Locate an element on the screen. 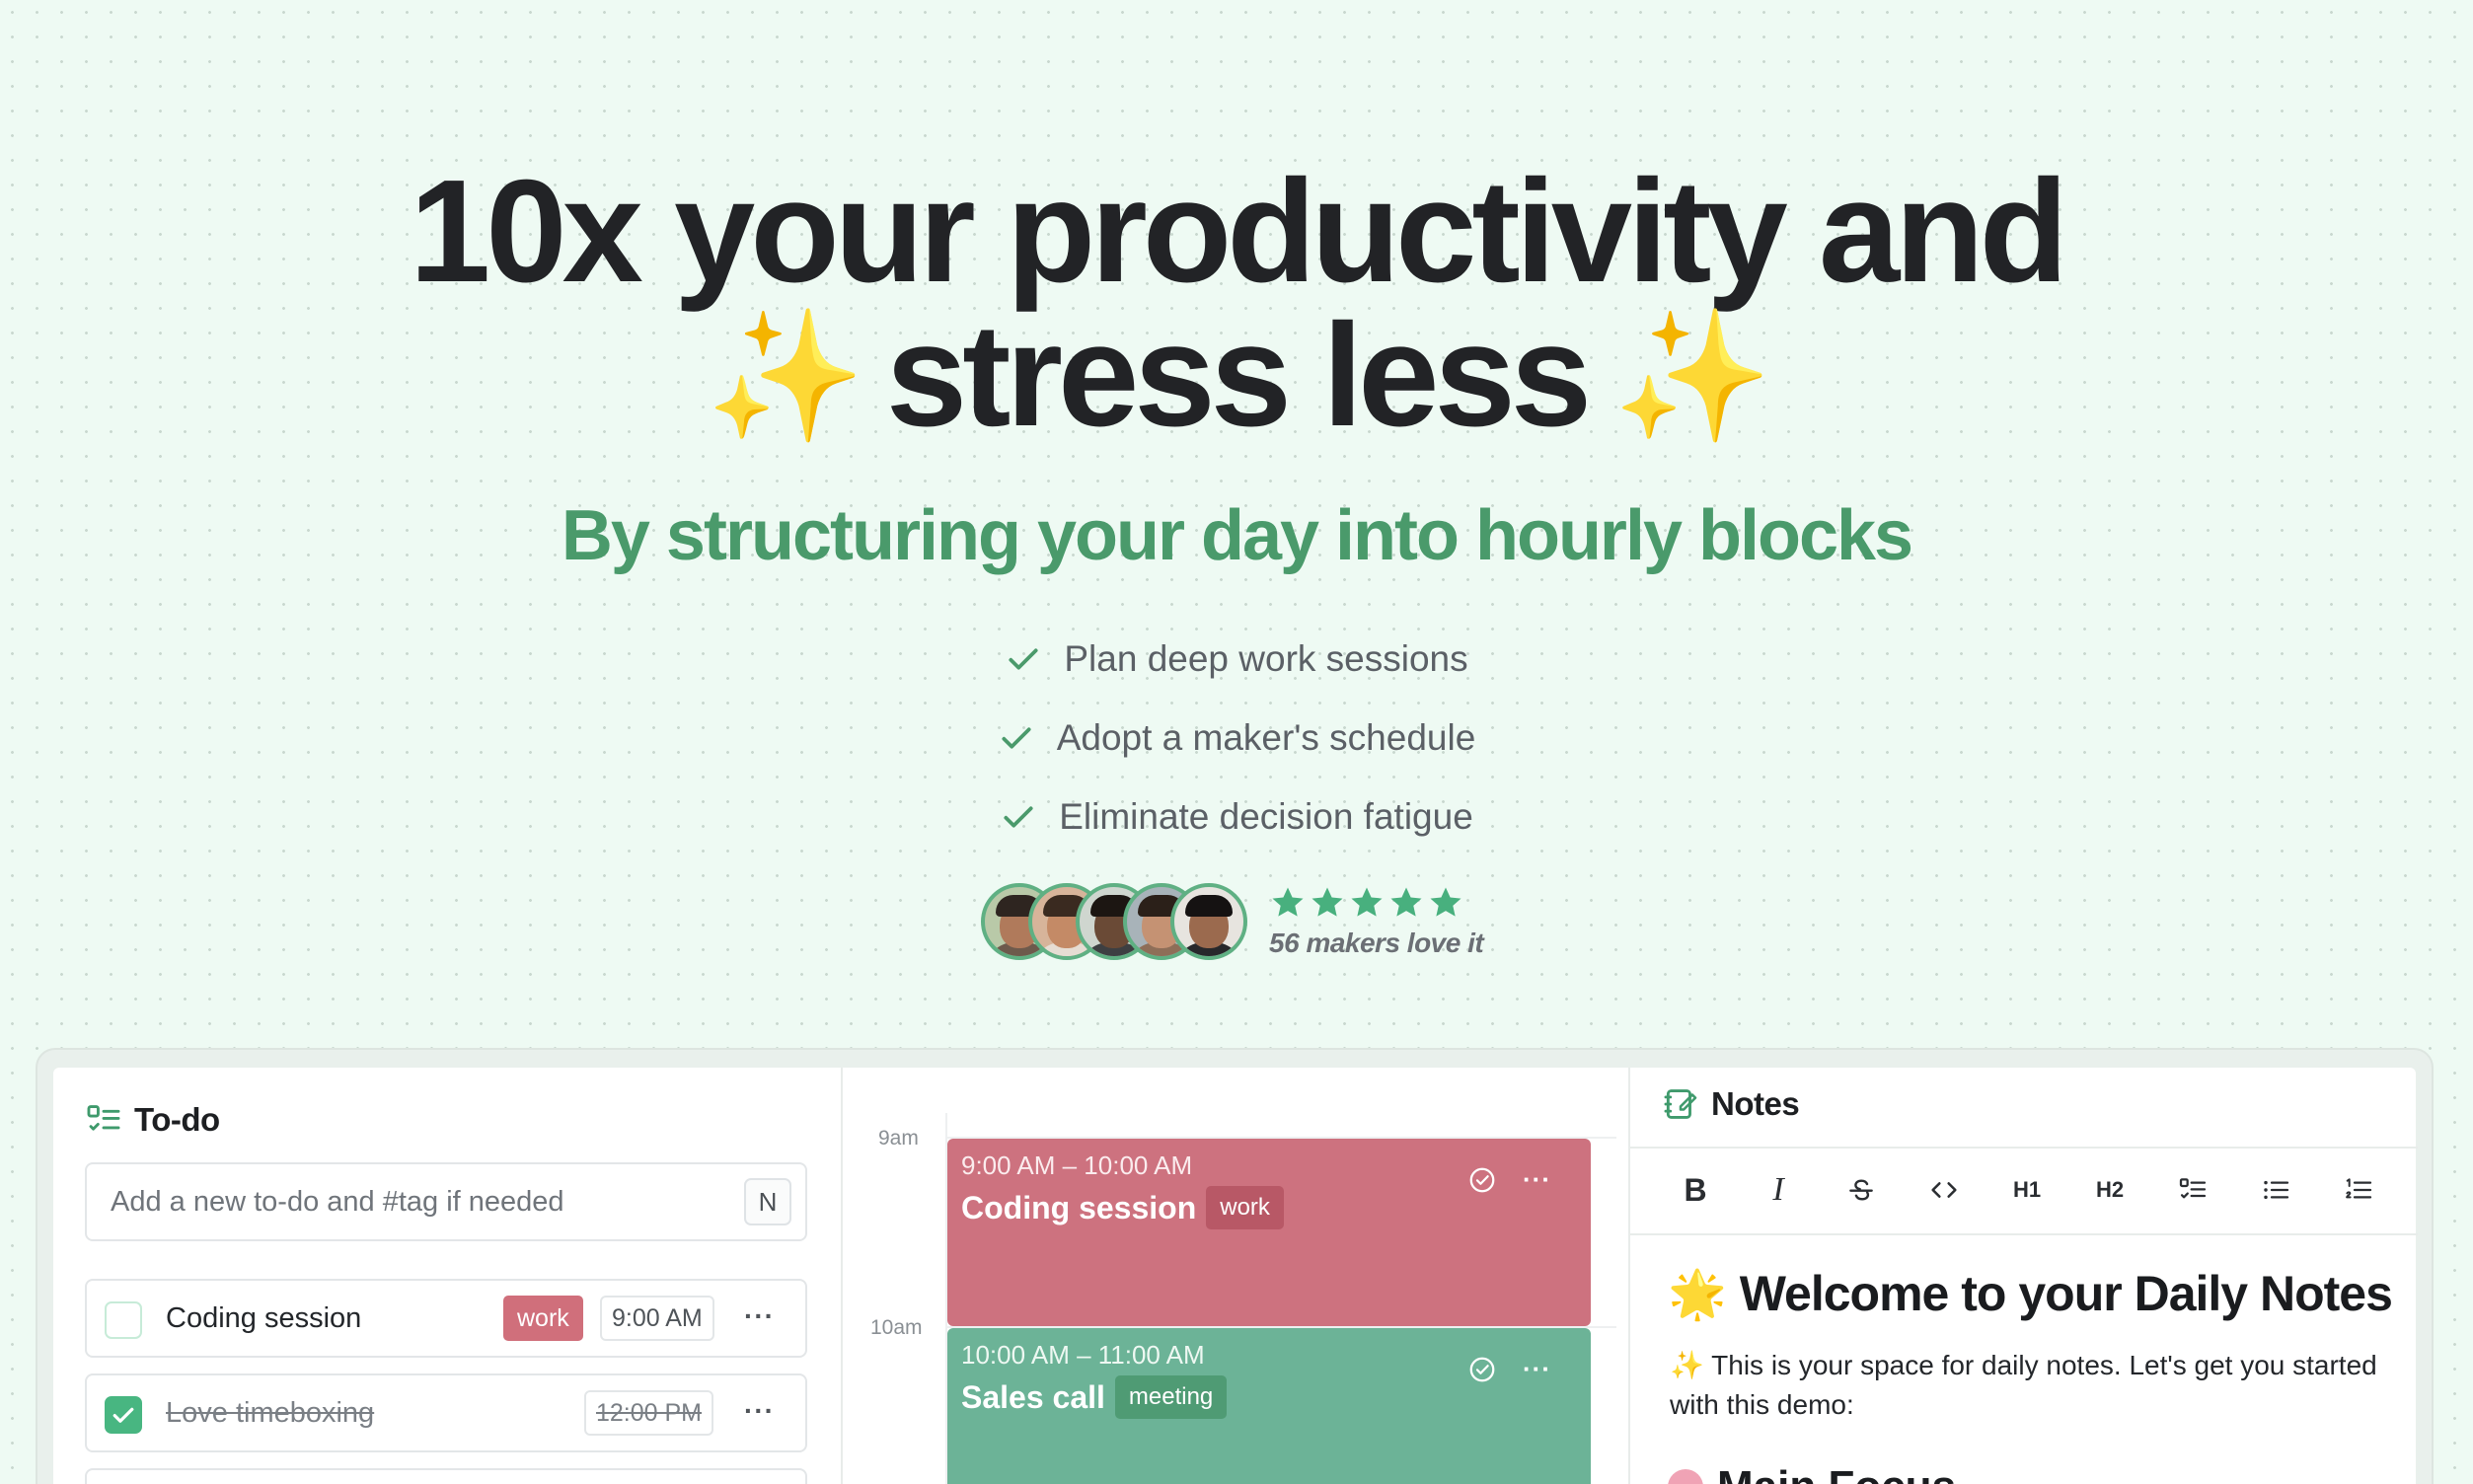 The width and height of the screenshot is (2473, 1484). benefit-text: Adopt a maker's schedule is located at coordinates (1266, 737).